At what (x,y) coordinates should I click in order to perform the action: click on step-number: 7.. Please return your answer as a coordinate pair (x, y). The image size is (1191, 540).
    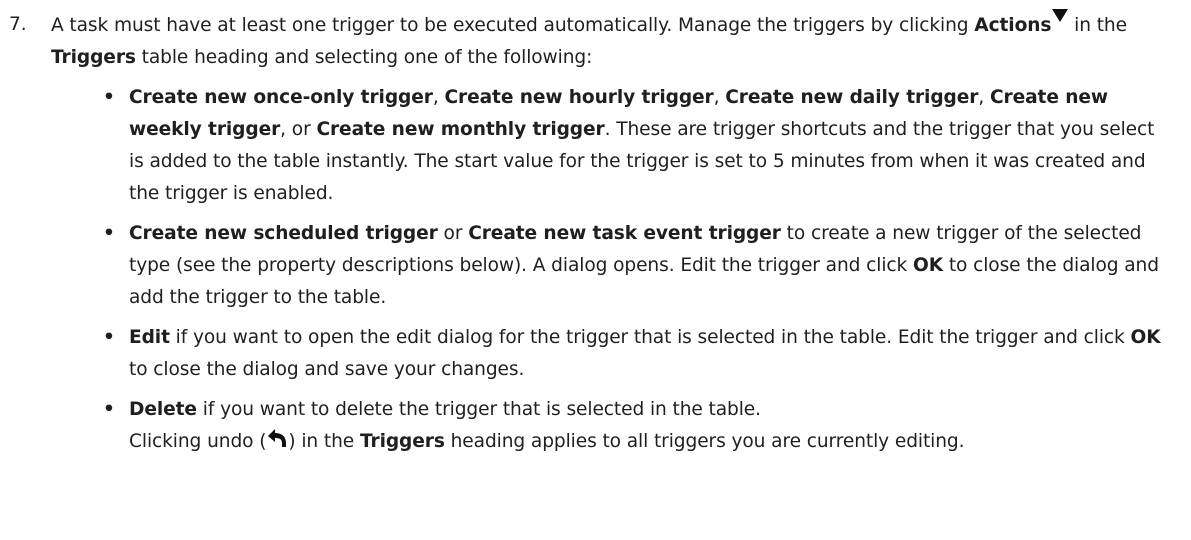
    Looking at the image, I should click on (18, 24).